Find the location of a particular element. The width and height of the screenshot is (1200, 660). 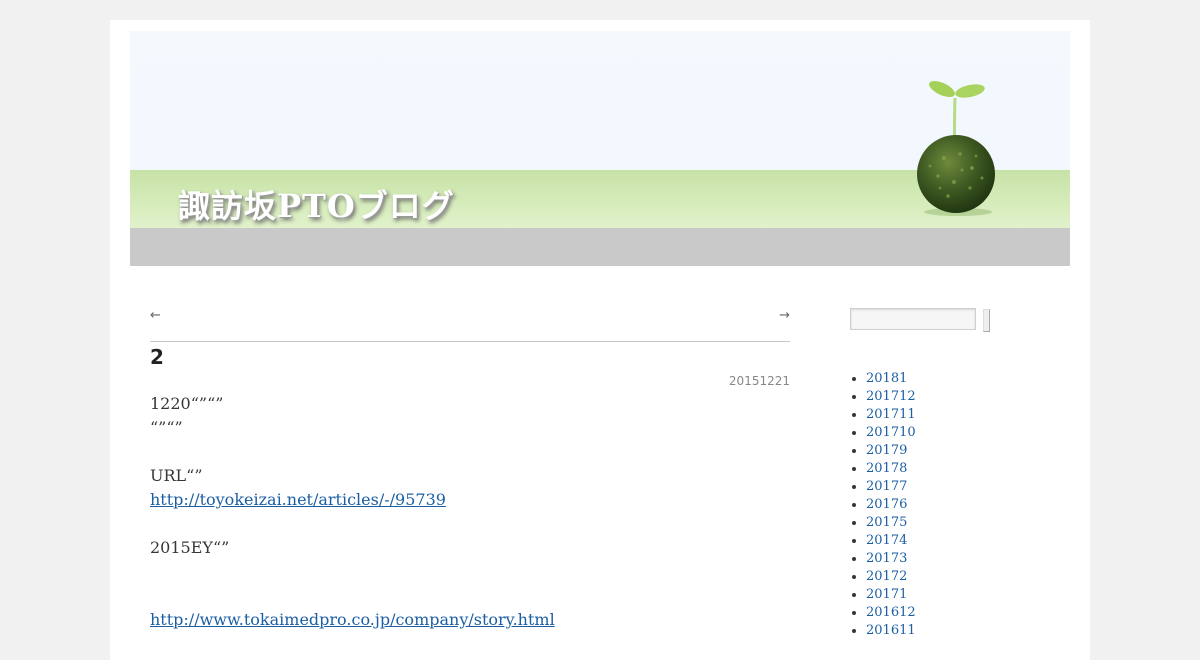

archive-link: 201612 is located at coordinates (891, 612).